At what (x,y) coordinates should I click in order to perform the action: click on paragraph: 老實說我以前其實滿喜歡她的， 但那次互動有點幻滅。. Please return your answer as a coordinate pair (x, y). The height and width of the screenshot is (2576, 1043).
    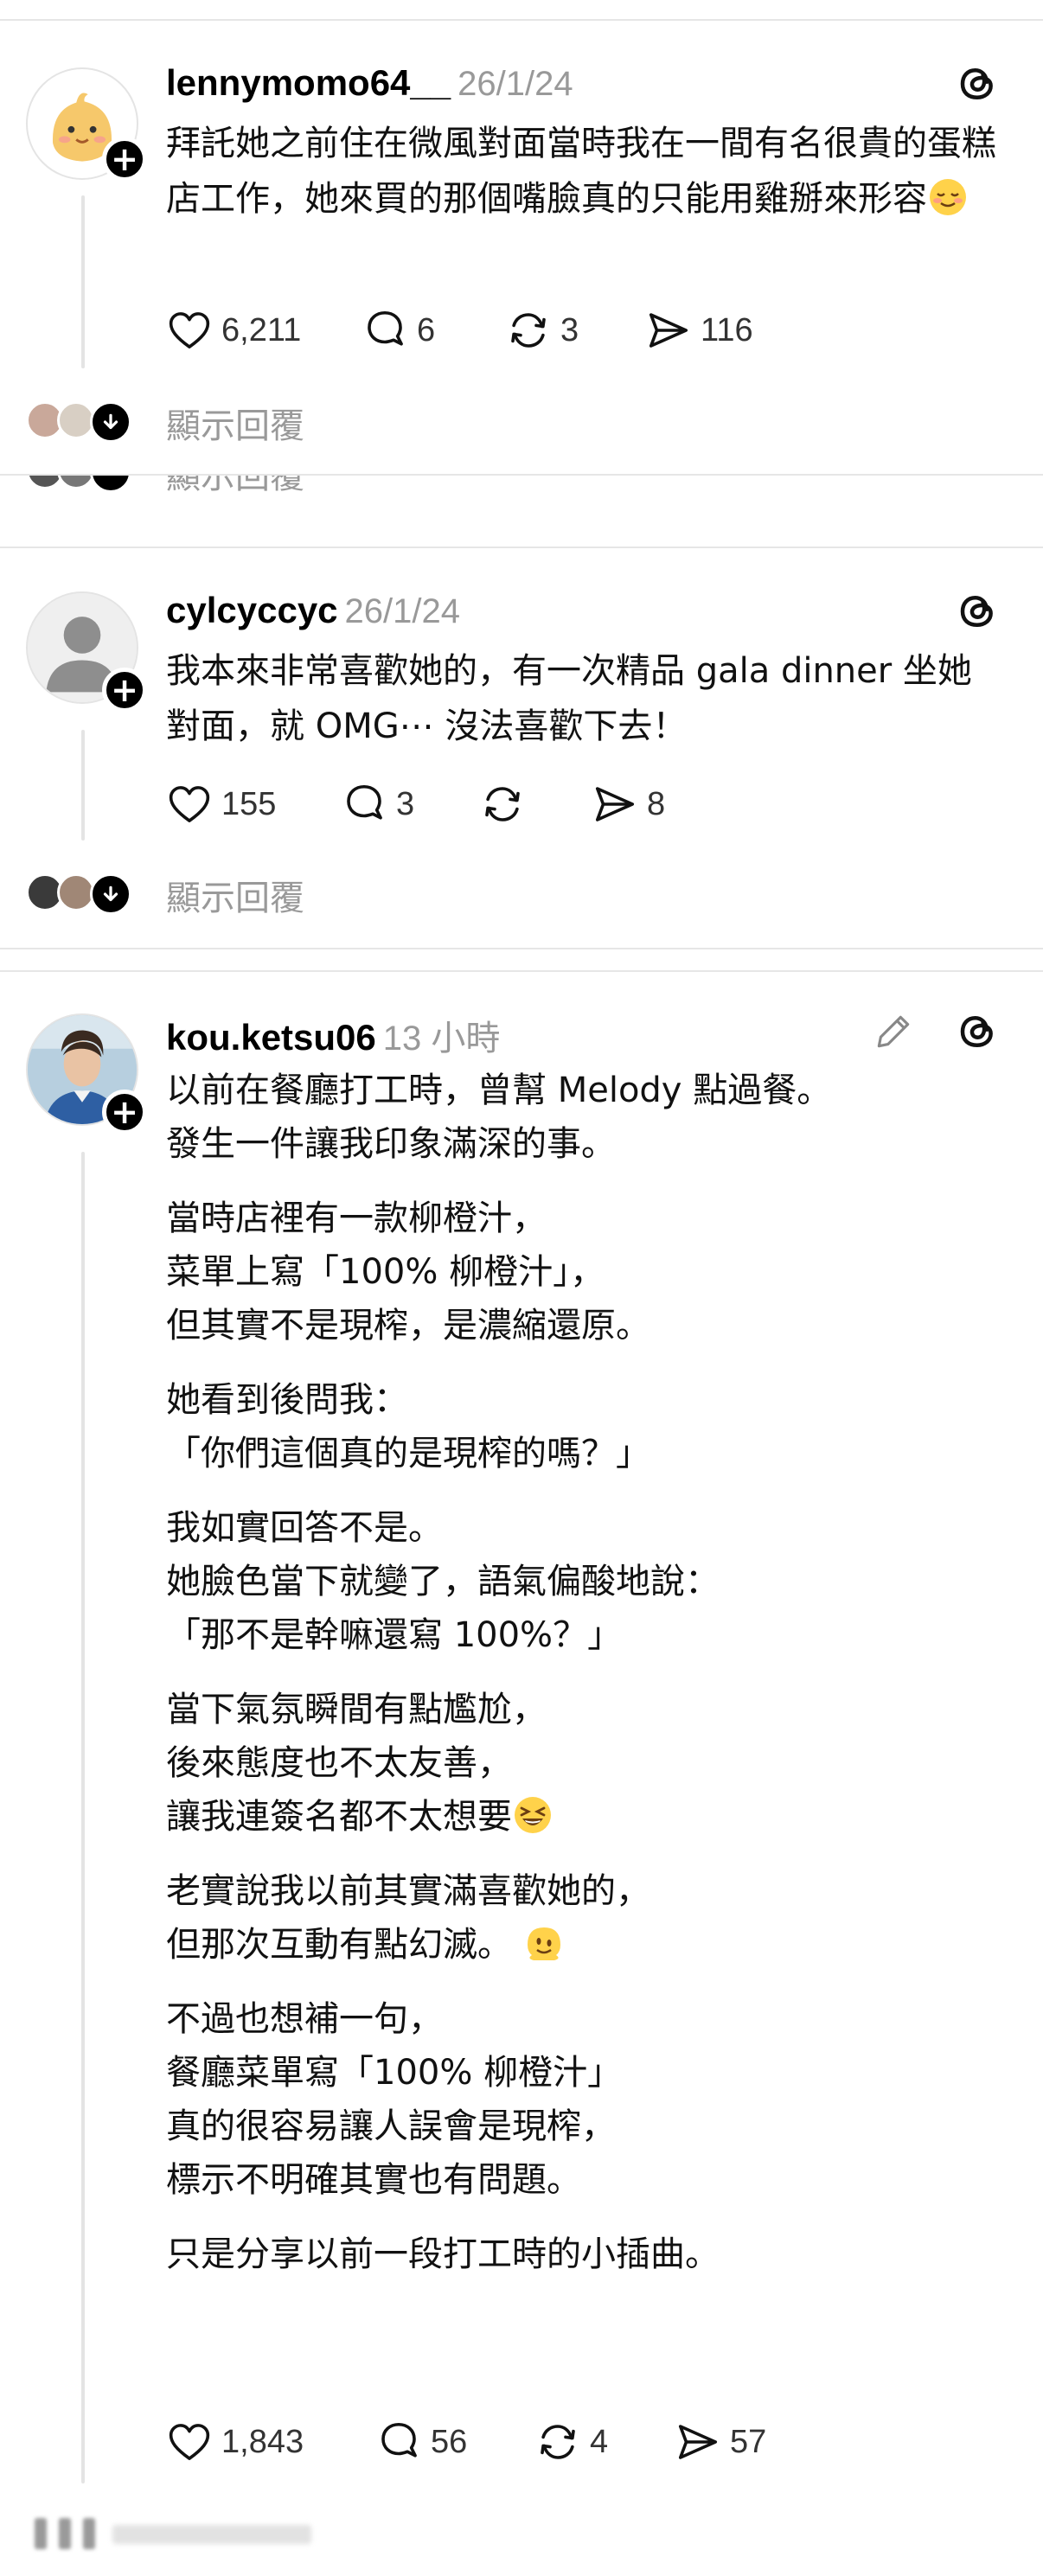
    Looking at the image, I should click on (408, 1918).